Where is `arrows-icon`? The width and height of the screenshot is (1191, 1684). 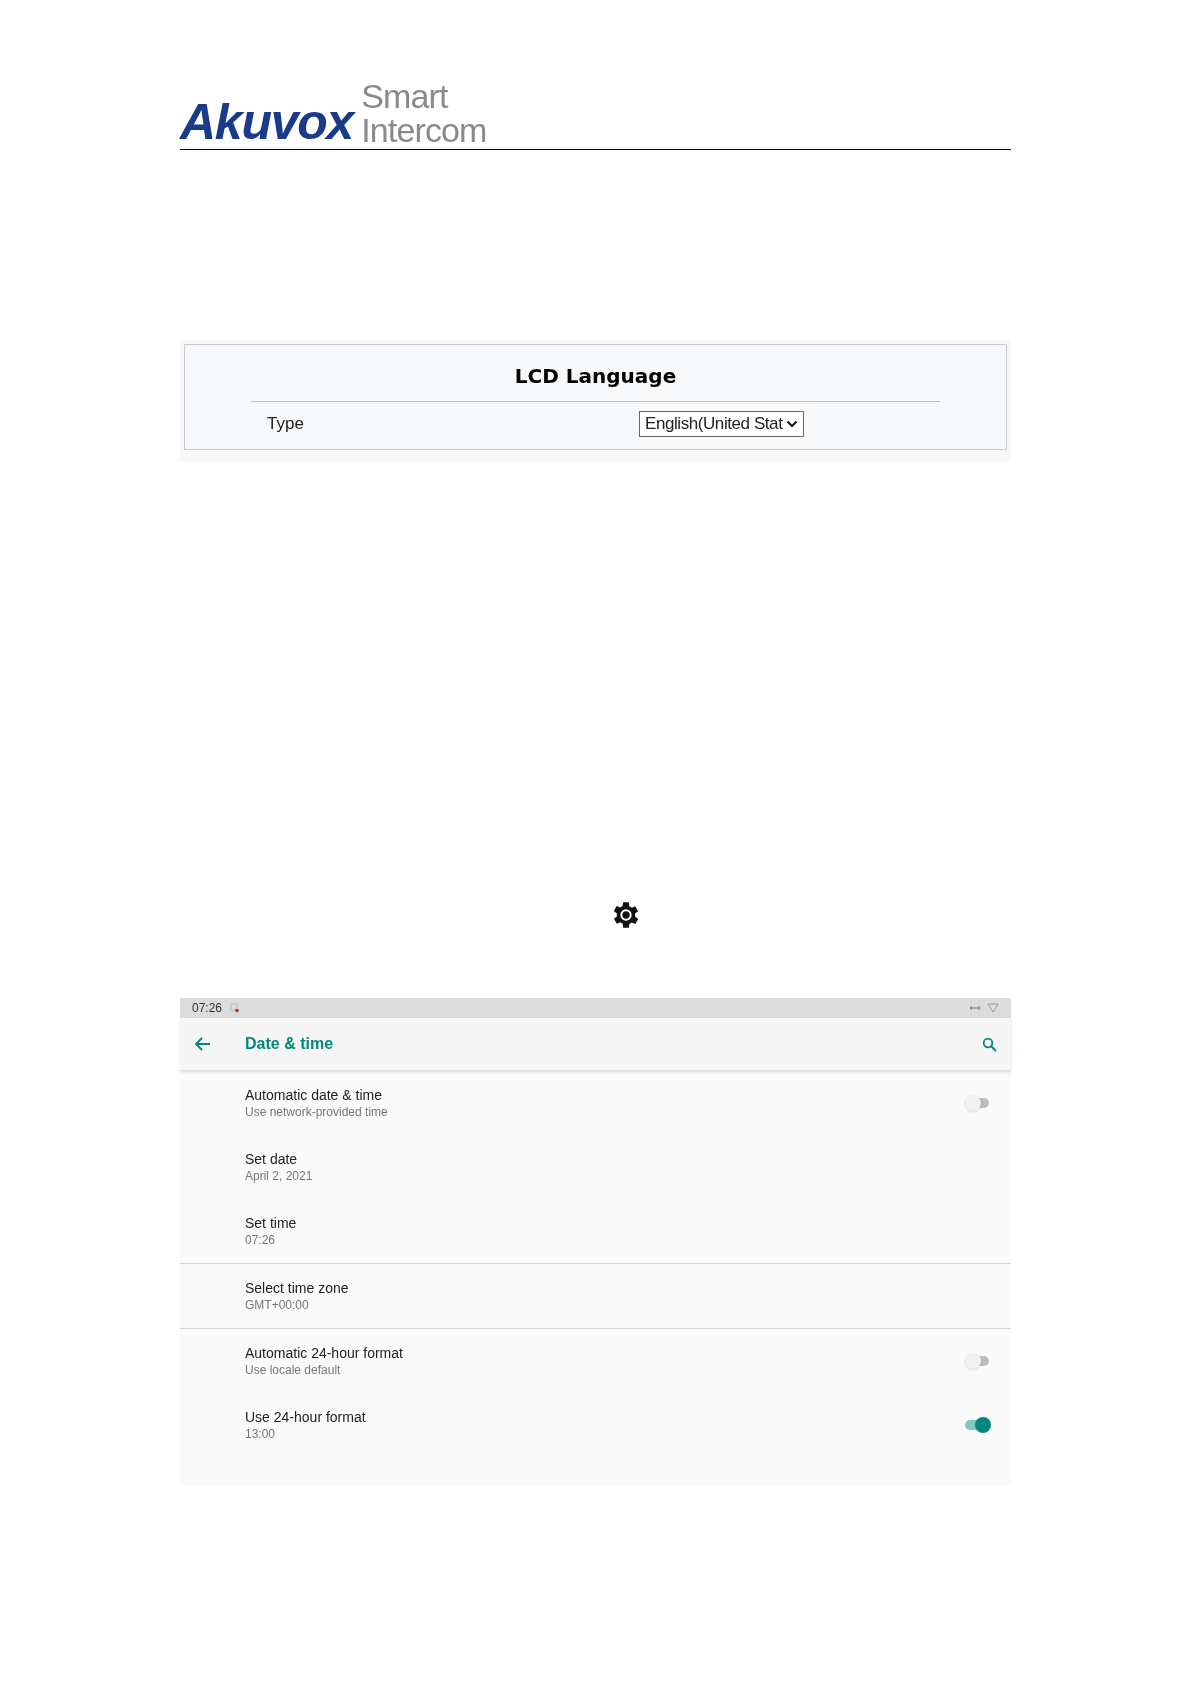 arrows-icon is located at coordinates (975, 1008).